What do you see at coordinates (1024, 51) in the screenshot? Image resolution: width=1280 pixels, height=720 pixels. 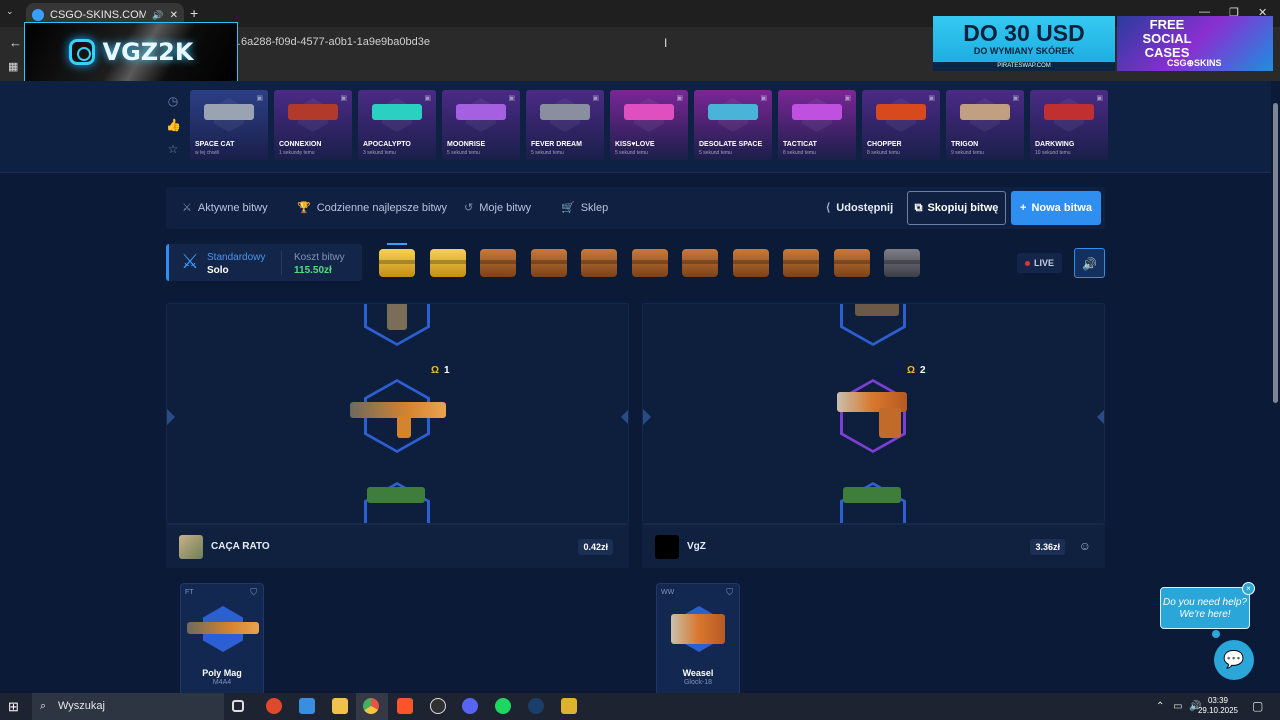 I see `promo-subline: DO WYMIANY SKÓREK` at bounding box center [1024, 51].